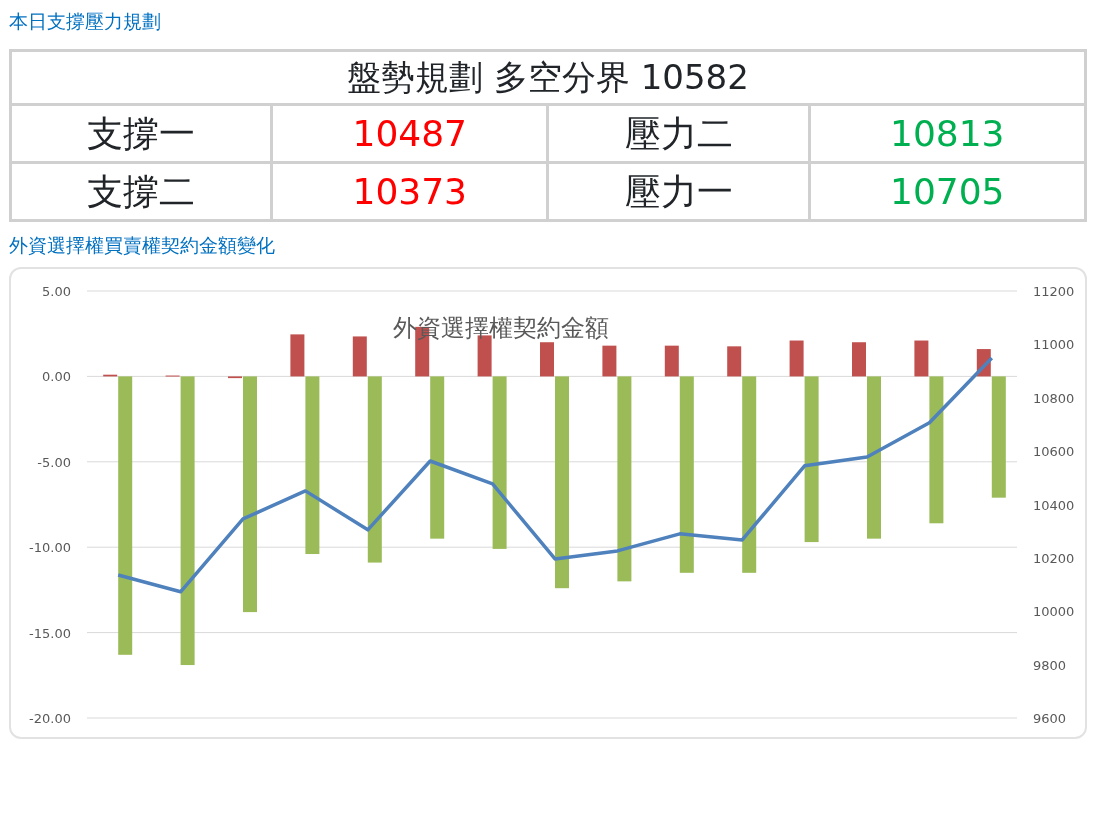 Image resolution: width=1102 pixels, height=840 pixels. Describe the element at coordinates (548, 77) in the screenshot. I see `table-caption: 盤勢規劃 多空分界 10582` at that location.